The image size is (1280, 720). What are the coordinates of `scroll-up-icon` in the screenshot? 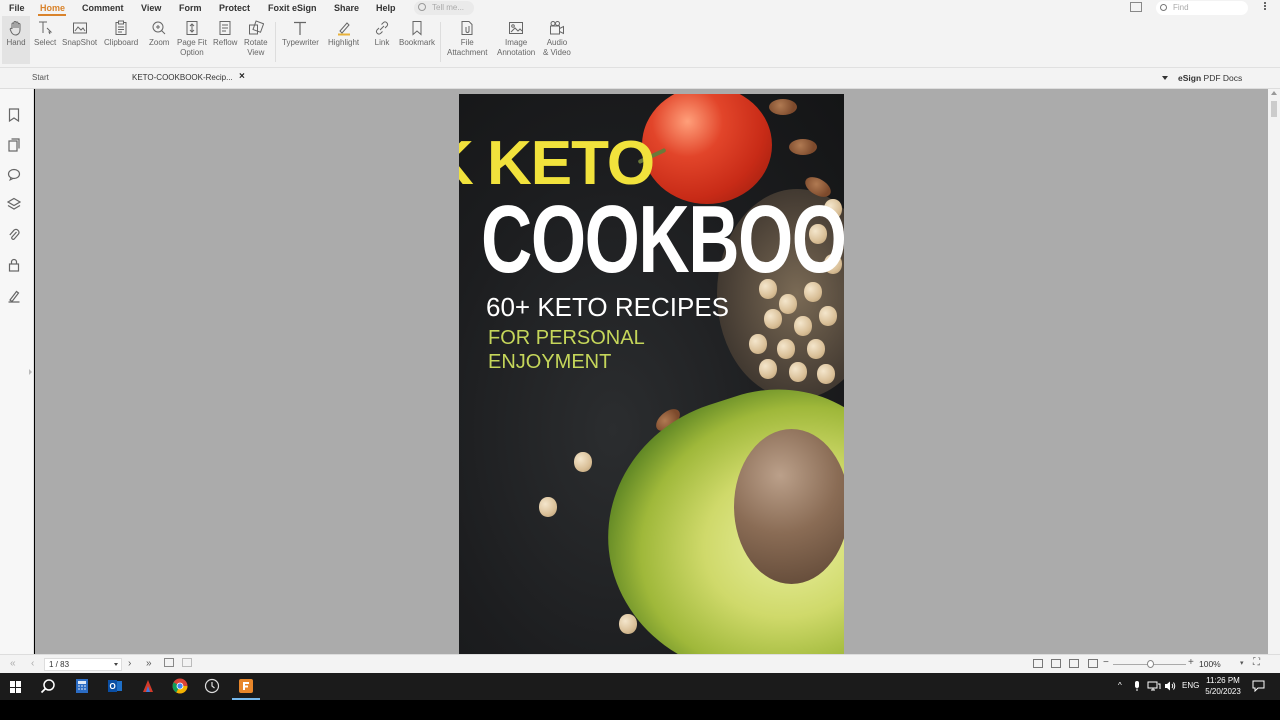 It's located at (1274, 93).